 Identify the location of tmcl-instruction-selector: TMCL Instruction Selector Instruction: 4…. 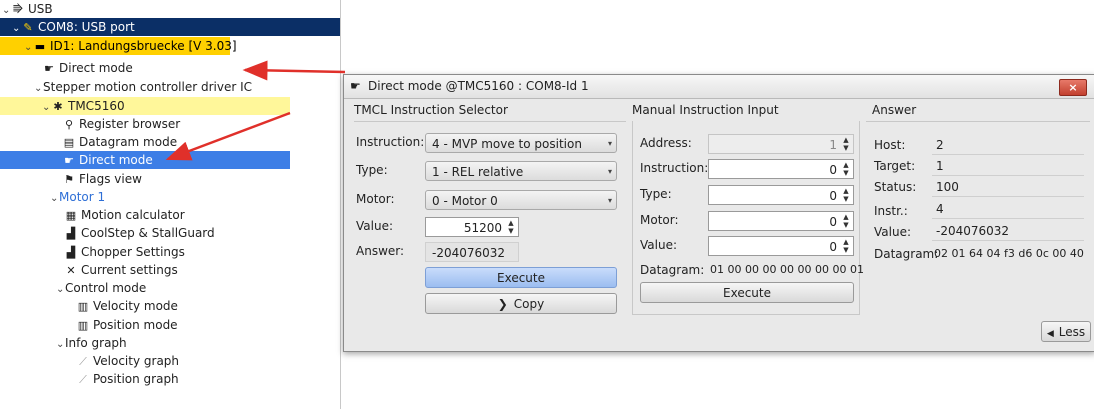
(490, 209).